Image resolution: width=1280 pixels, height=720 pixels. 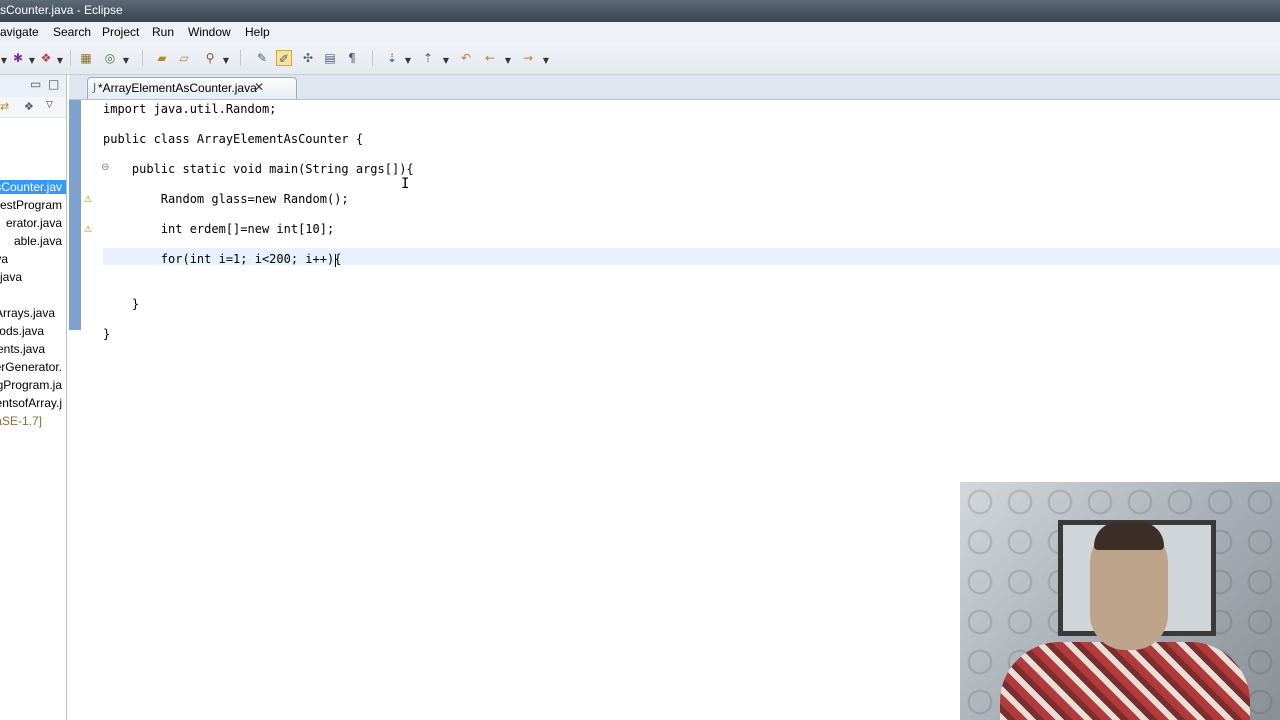 I want to click on last-edit-location-icon: ↶, so click(x=466, y=58).